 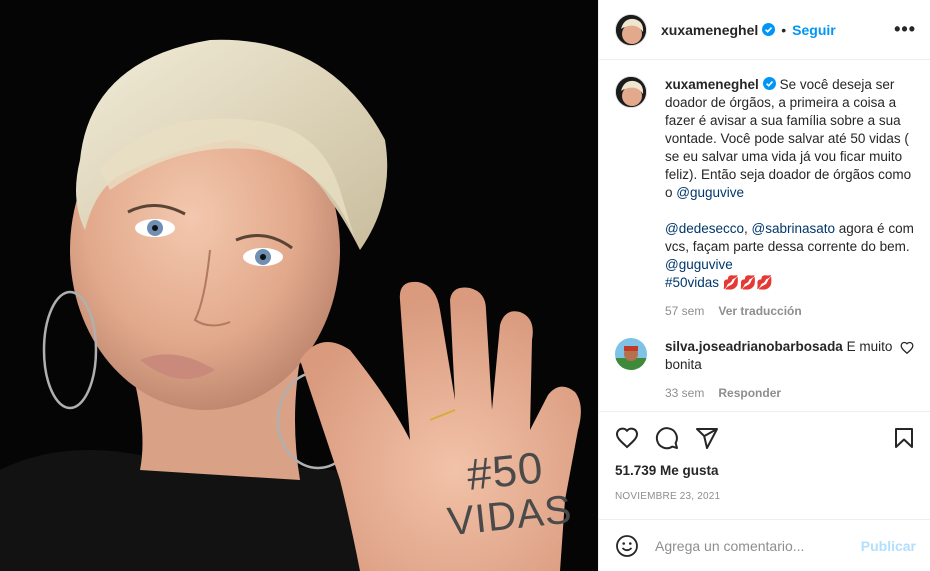 What do you see at coordinates (667, 438) in the screenshot?
I see `comment-bubble-icon` at bounding box center [667, 438].